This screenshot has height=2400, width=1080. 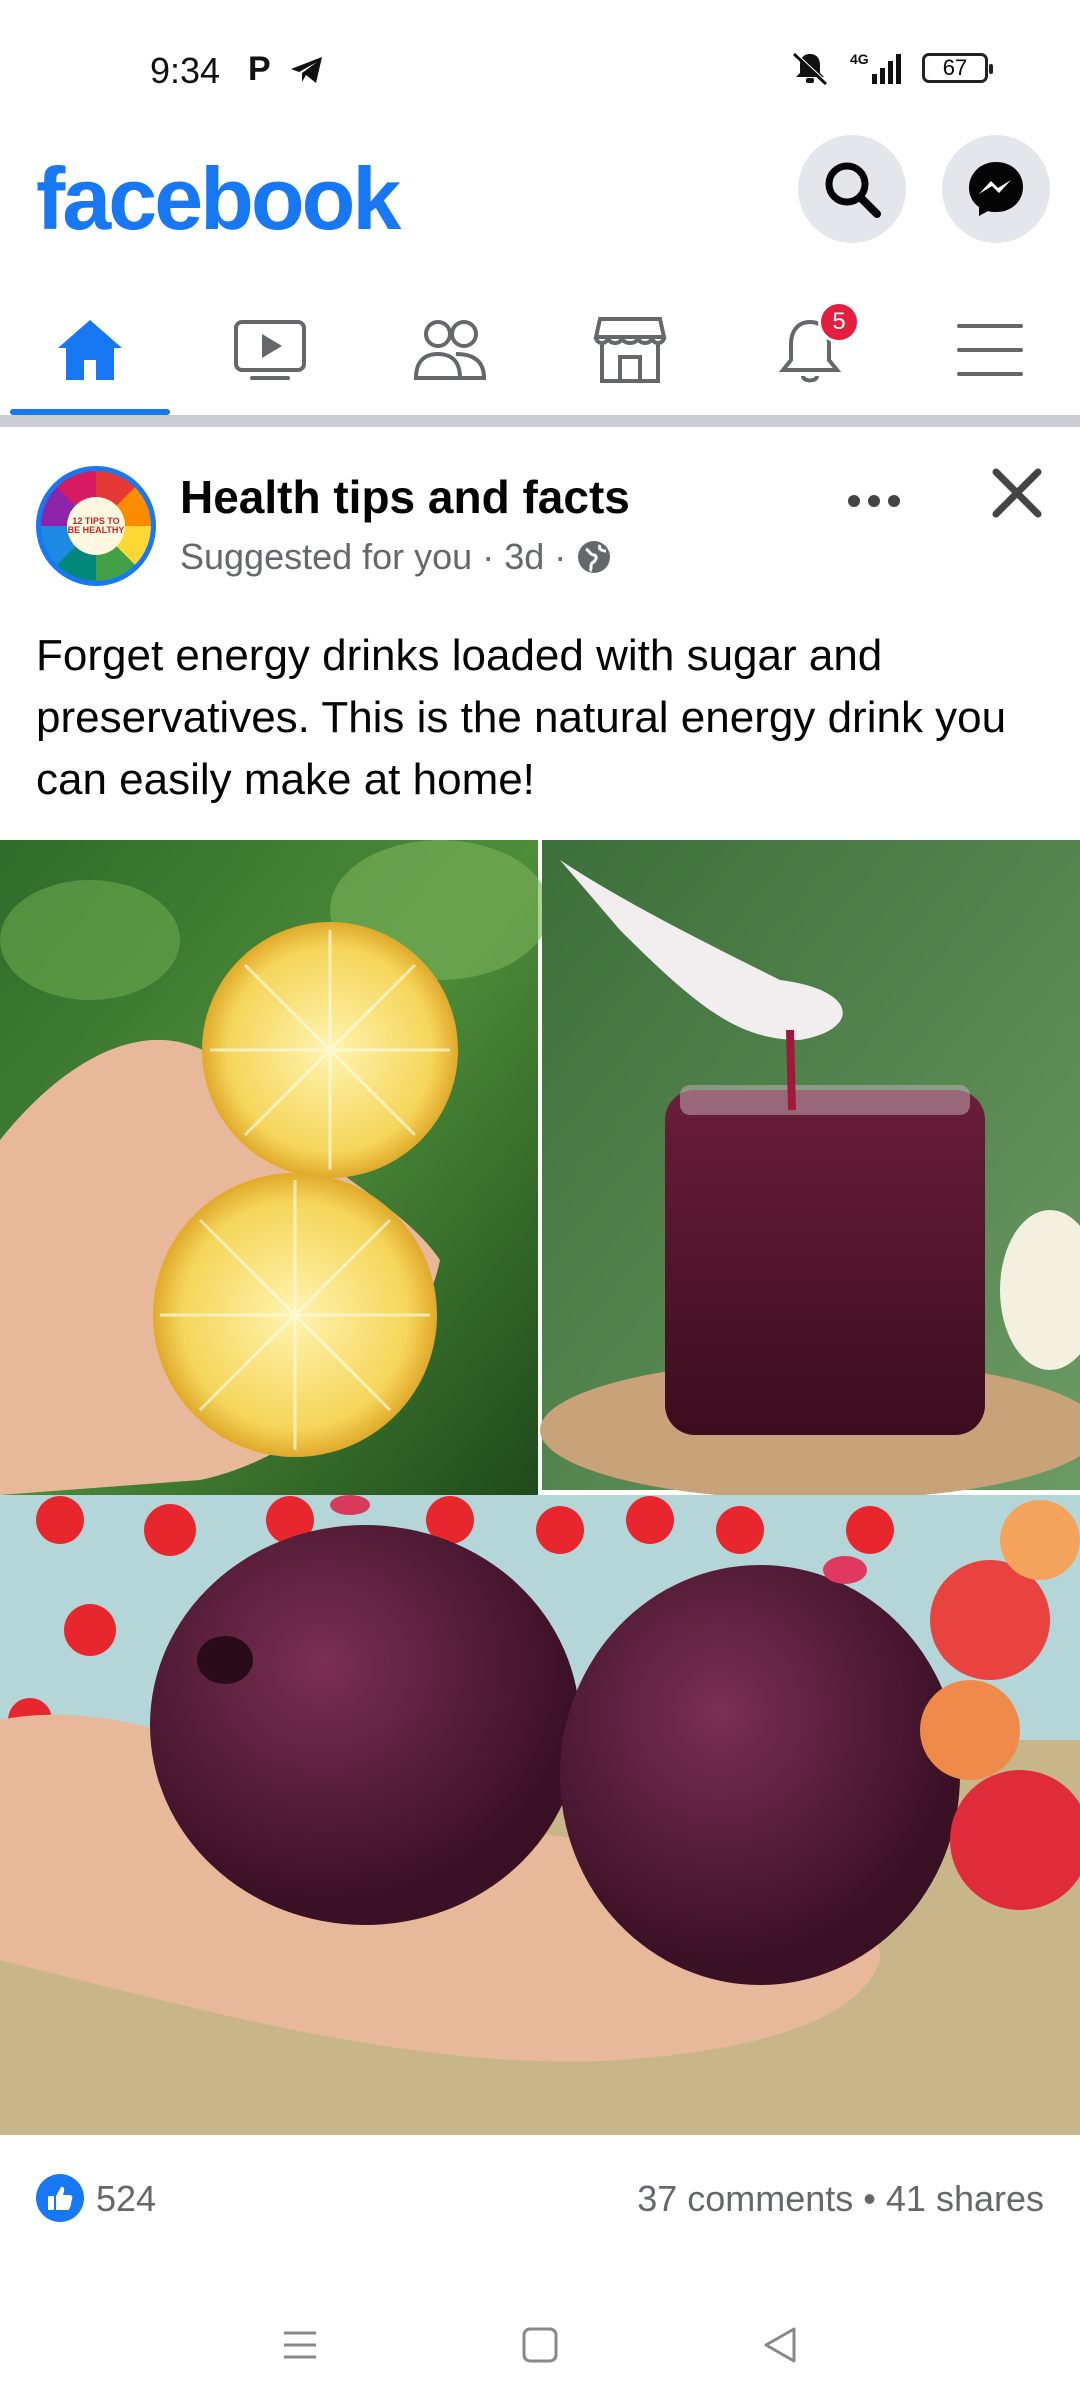 I want to click on tab-marketplace, so click(x=630, y=350).